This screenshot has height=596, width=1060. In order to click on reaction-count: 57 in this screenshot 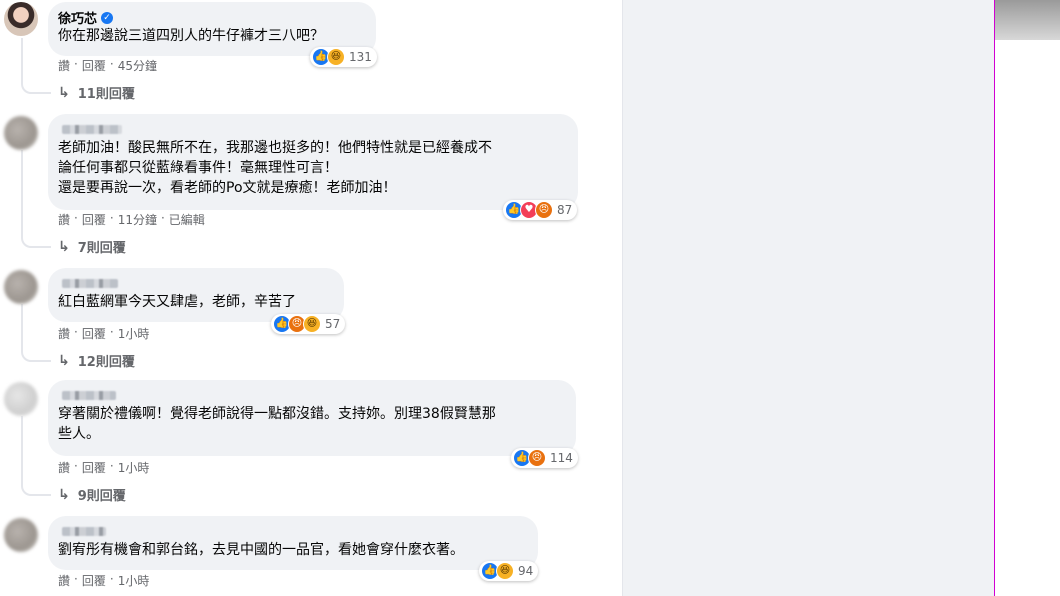, I will do `click(333, 324)`.